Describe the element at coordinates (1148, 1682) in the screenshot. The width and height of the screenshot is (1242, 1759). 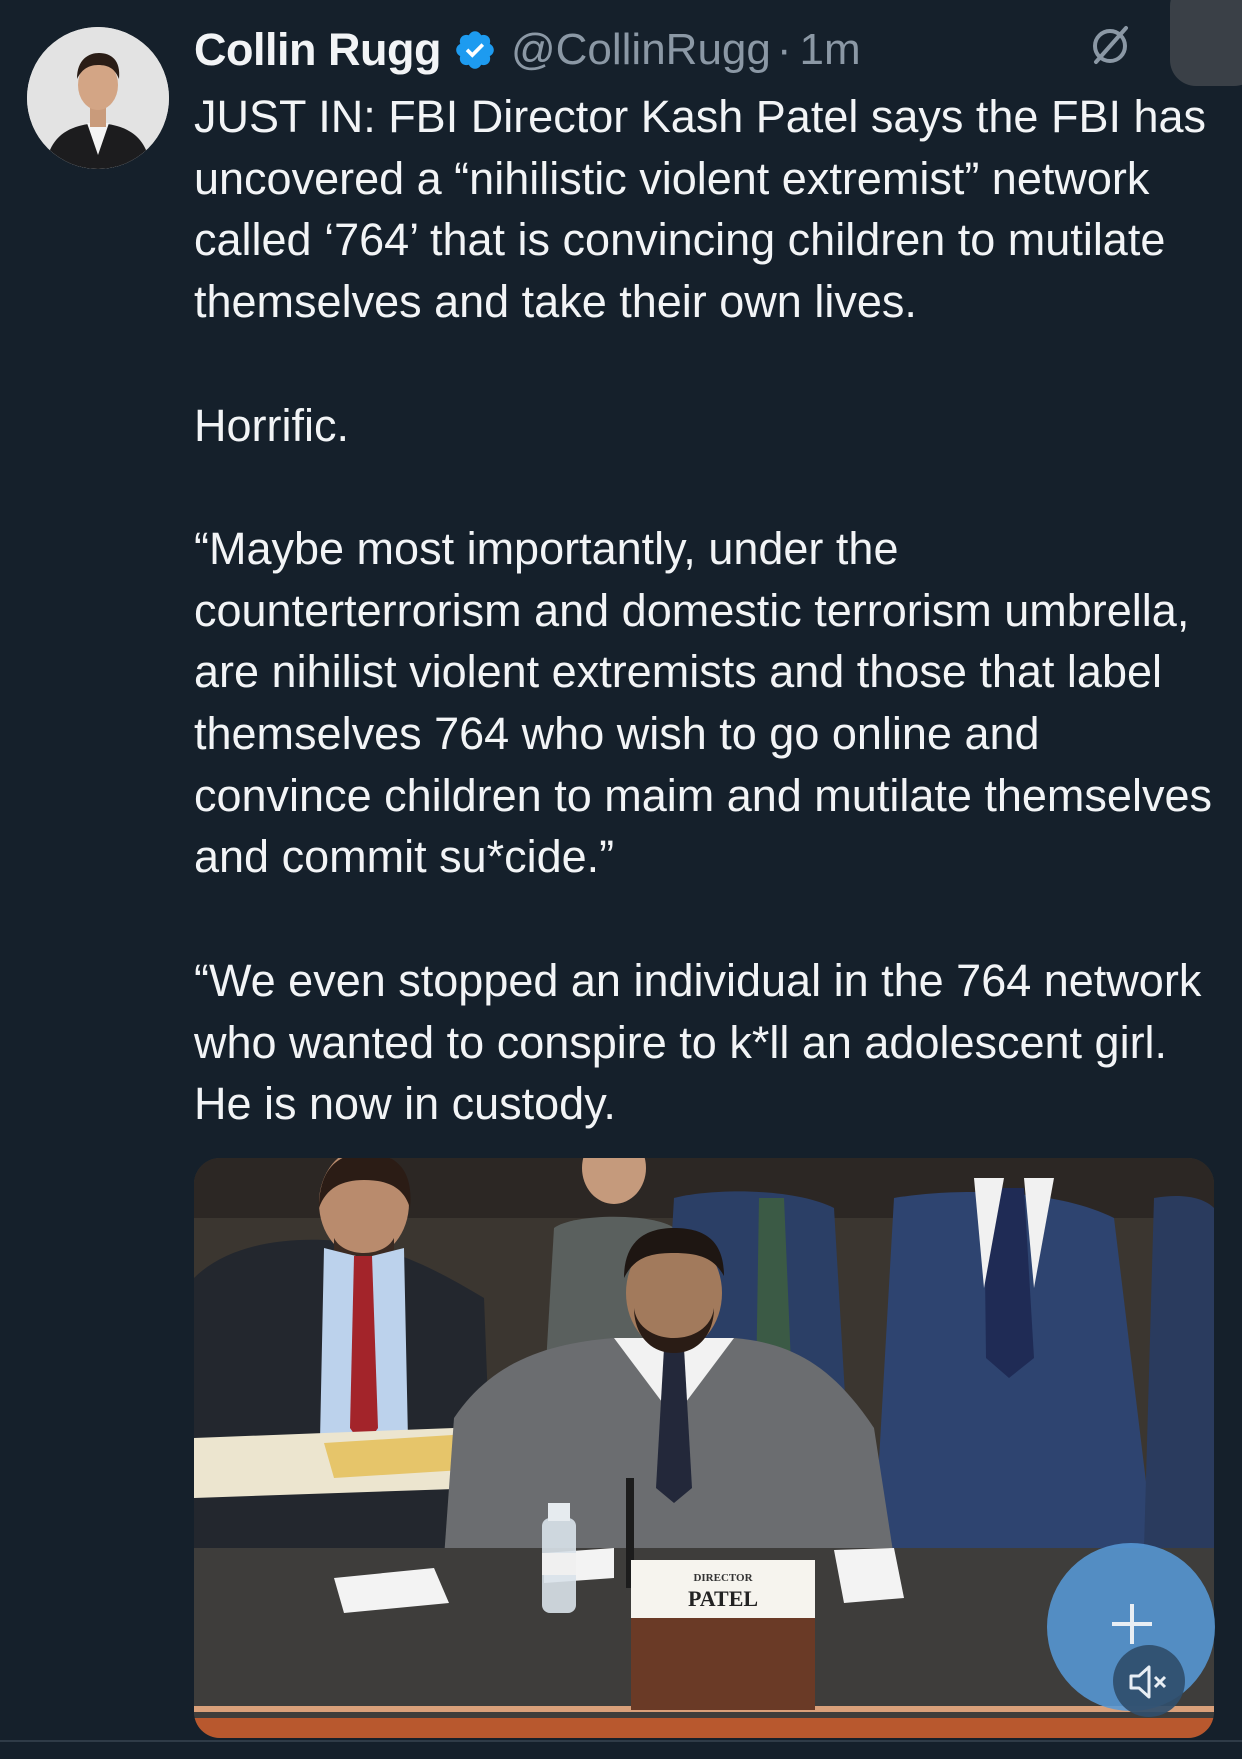
I see `speaker-muted-icon` at that location.